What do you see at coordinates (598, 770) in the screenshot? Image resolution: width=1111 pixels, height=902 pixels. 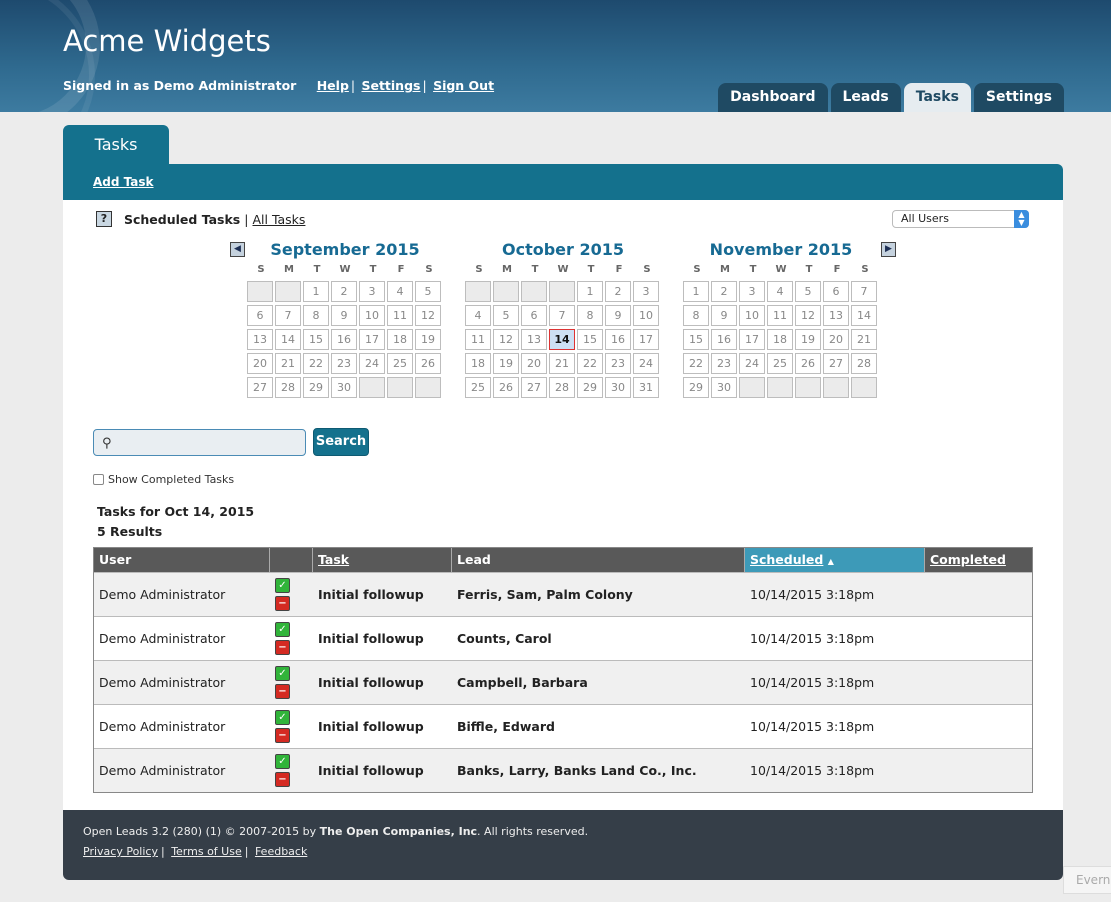 I see `cell-lead: Banks, Larry, Banks Land Co., Inc.` at bounding box center [598, 770].